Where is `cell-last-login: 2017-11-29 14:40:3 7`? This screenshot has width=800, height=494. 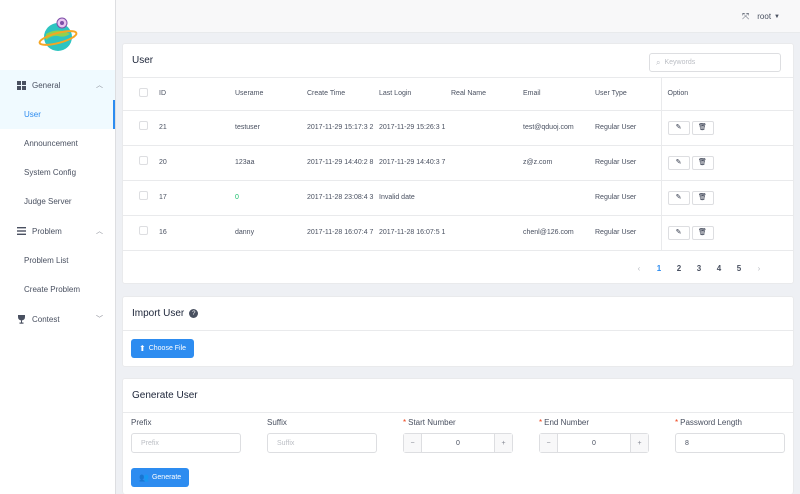 cell-last-login: 2017-11-29 14:40:3 7 is located at coordinates (415, 163).